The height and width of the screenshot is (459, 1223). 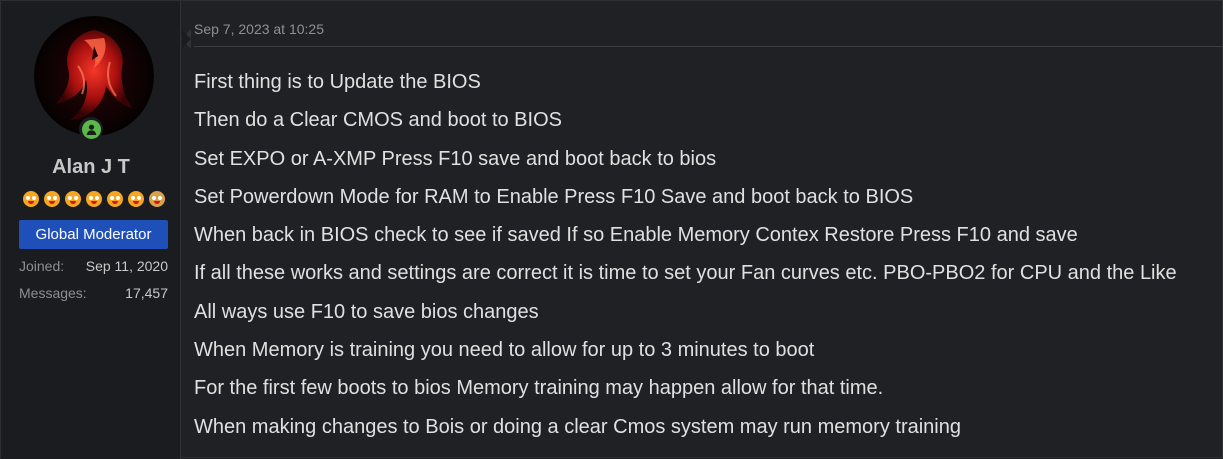 What do you see at coordinates (259, 29) in the screenshot?
I see `post-timestamp: Sep 7, 2023 at 10:25` at bounding box center [259, 29].